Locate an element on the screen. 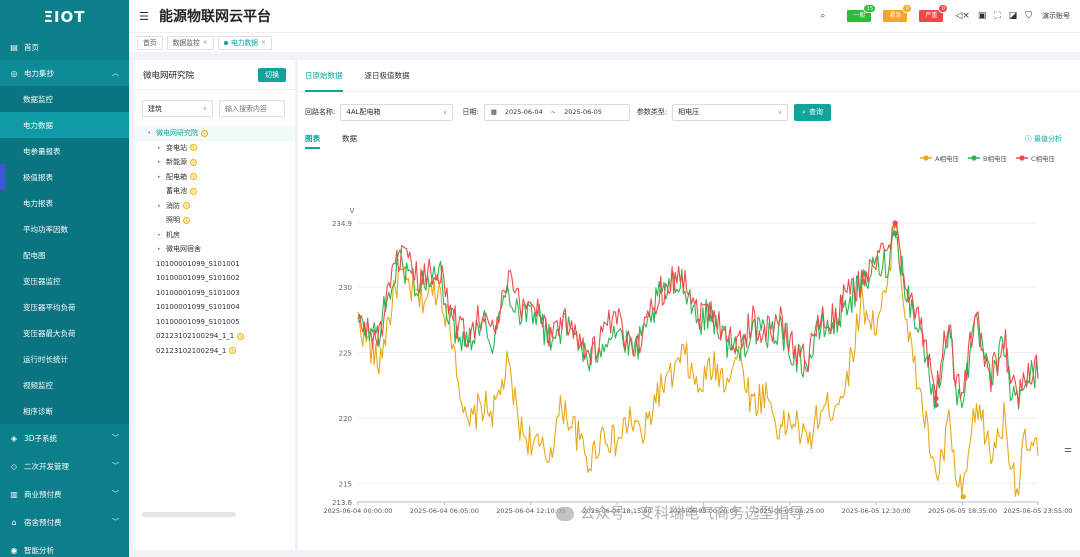  date-label: 日期: is located at coordinates (470, 112).